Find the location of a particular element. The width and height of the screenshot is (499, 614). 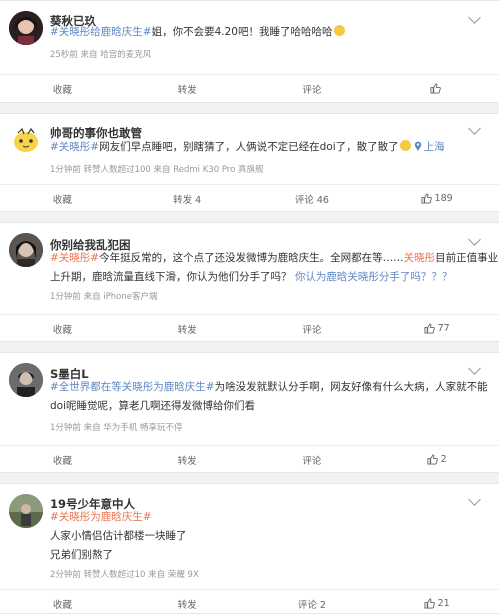

action-bar: 收藏 转发 评论 is located at coordinates (249, 88).